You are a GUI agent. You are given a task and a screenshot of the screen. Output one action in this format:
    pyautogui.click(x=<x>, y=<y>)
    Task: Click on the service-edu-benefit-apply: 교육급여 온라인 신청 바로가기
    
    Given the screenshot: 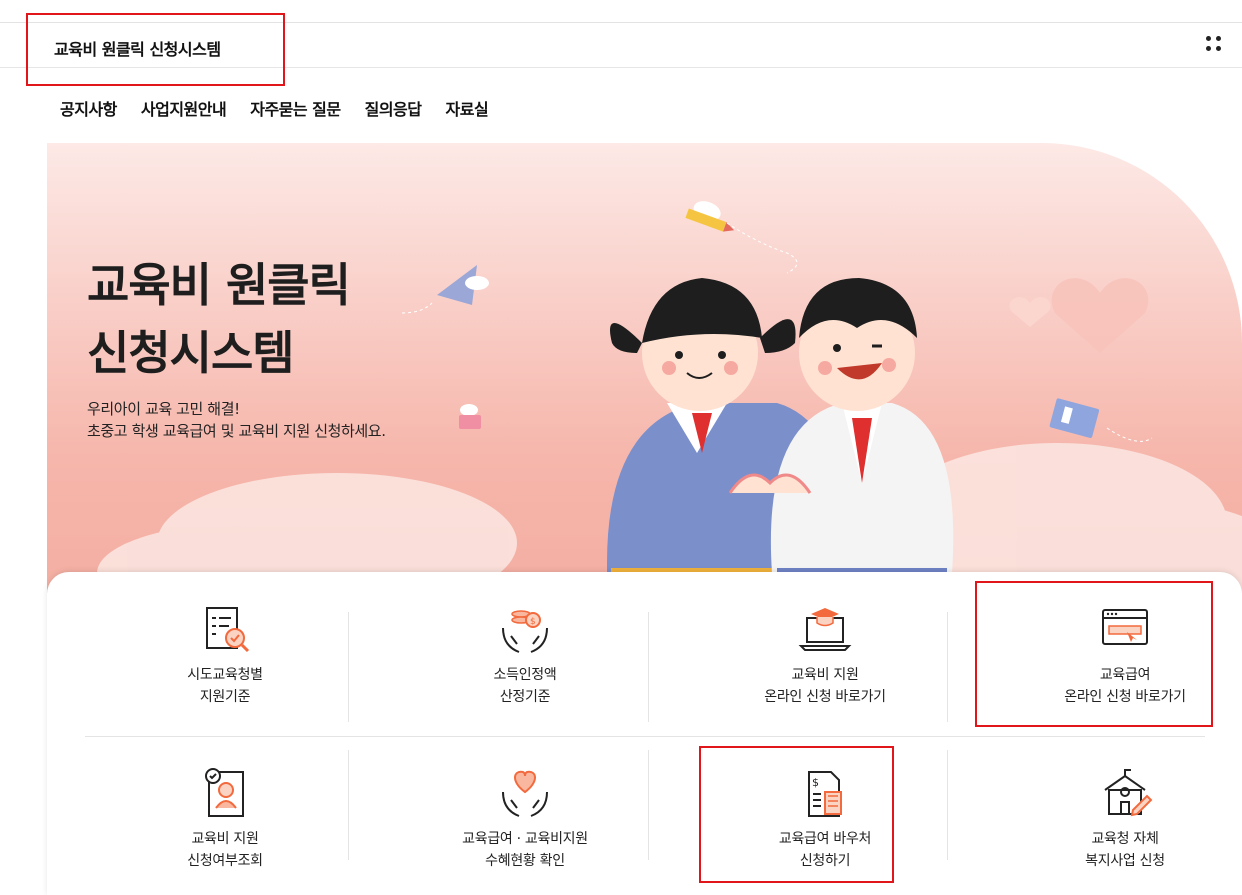 What is the action you would take?
    pyautogui.click(x=1113, y=647)
    